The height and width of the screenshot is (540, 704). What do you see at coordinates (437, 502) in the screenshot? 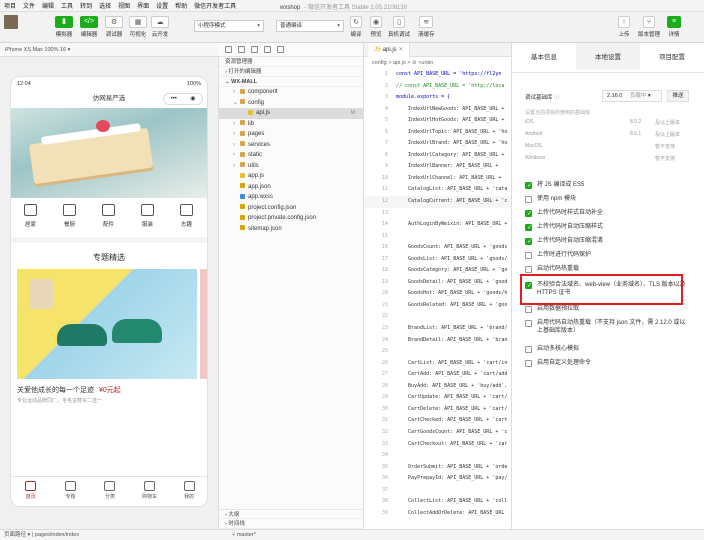
I see `code-line: 38 CollectList: API_BASE_URL + 'coll` at bounding box center [437, 502].